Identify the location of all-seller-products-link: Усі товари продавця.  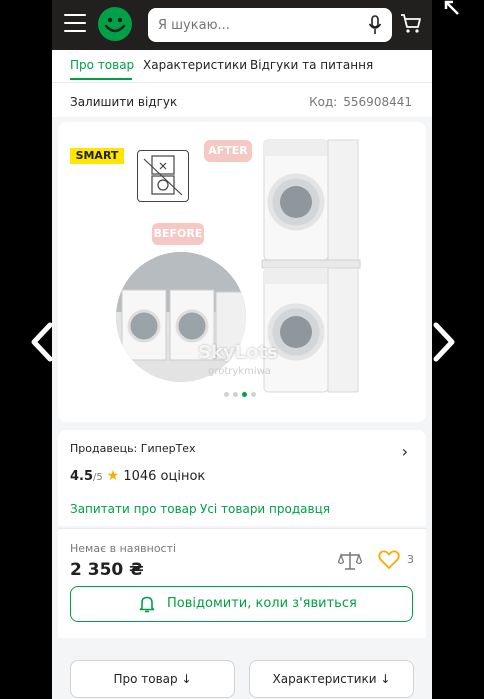
(265, 509).